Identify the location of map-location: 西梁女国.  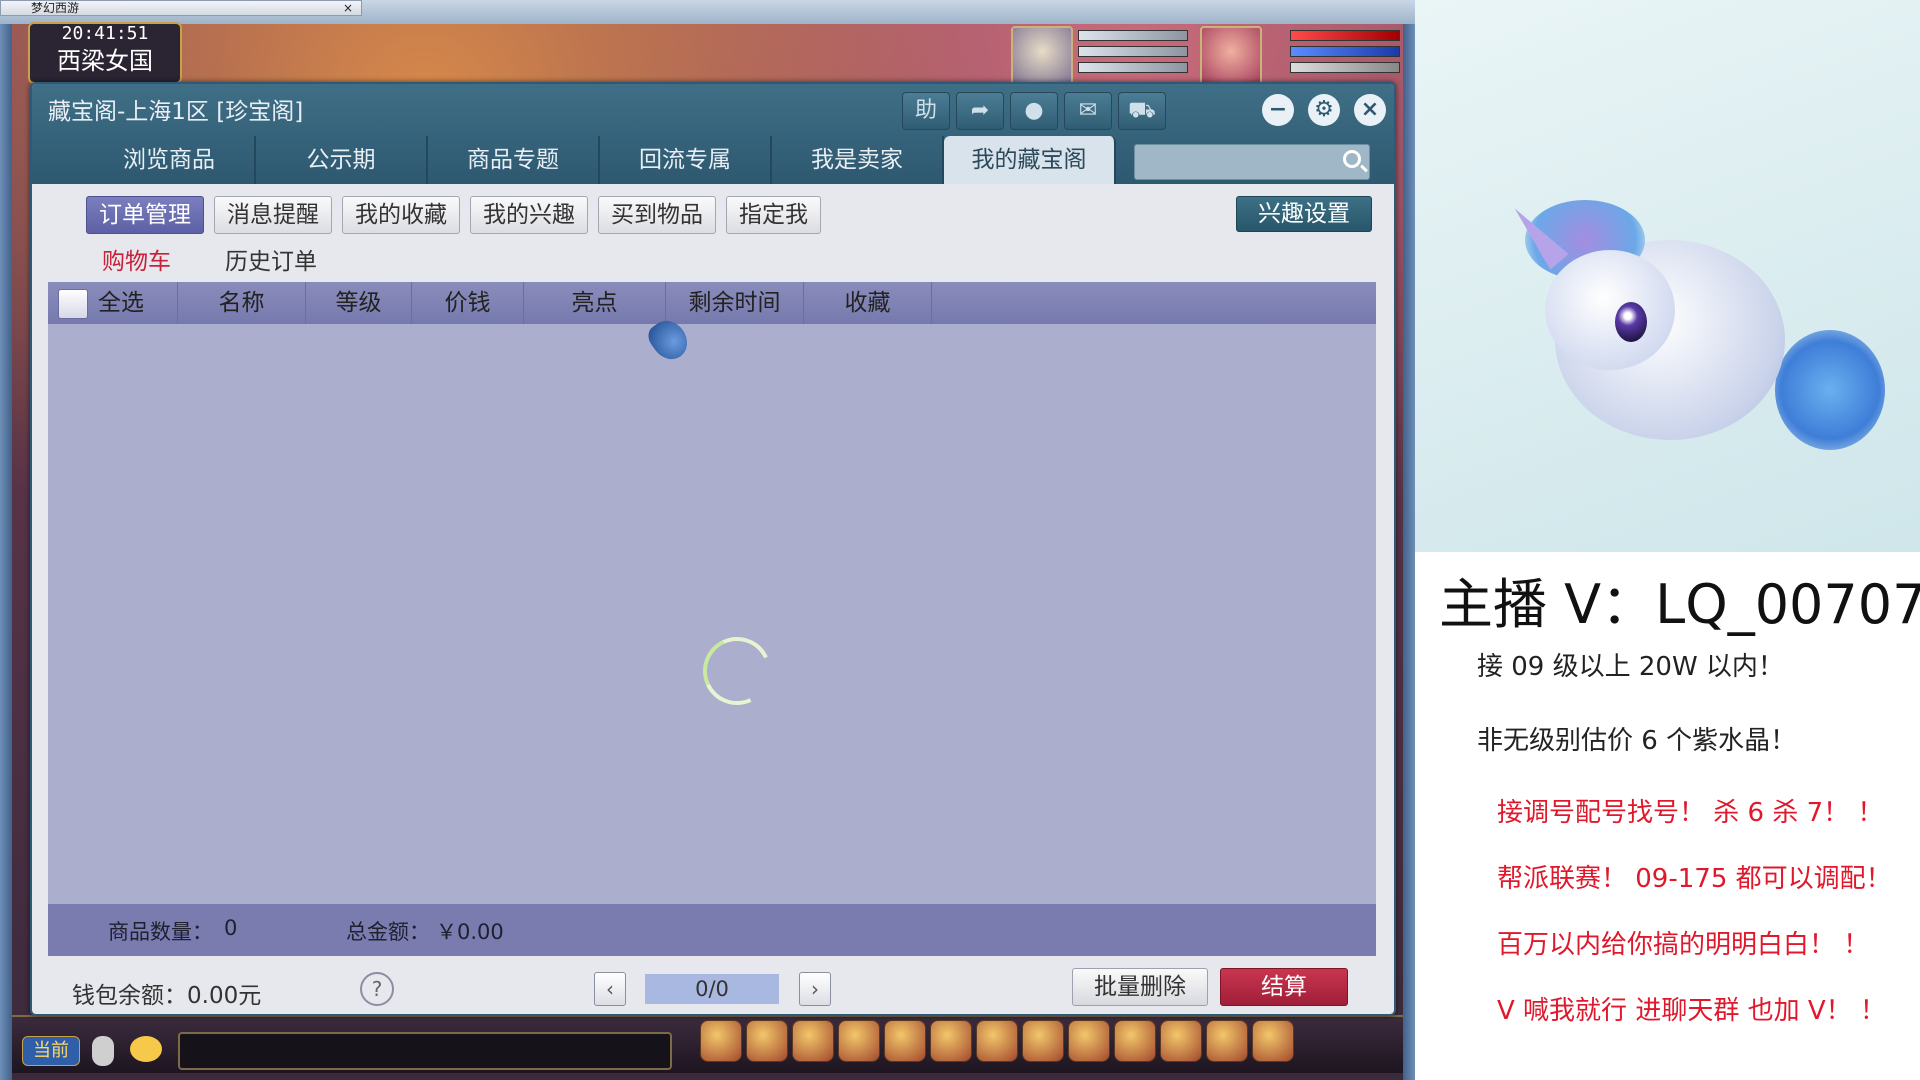
(105, 61).